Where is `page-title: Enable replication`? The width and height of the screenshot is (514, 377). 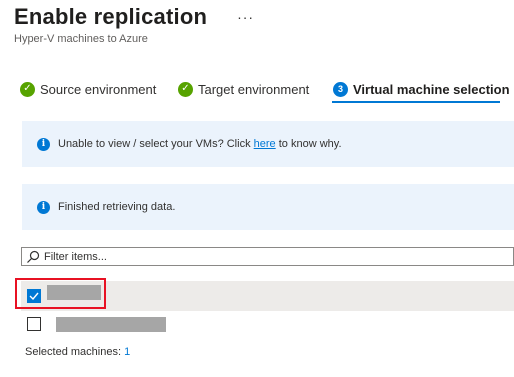 page-title: Enable replication is located at coordinates (111, 16).